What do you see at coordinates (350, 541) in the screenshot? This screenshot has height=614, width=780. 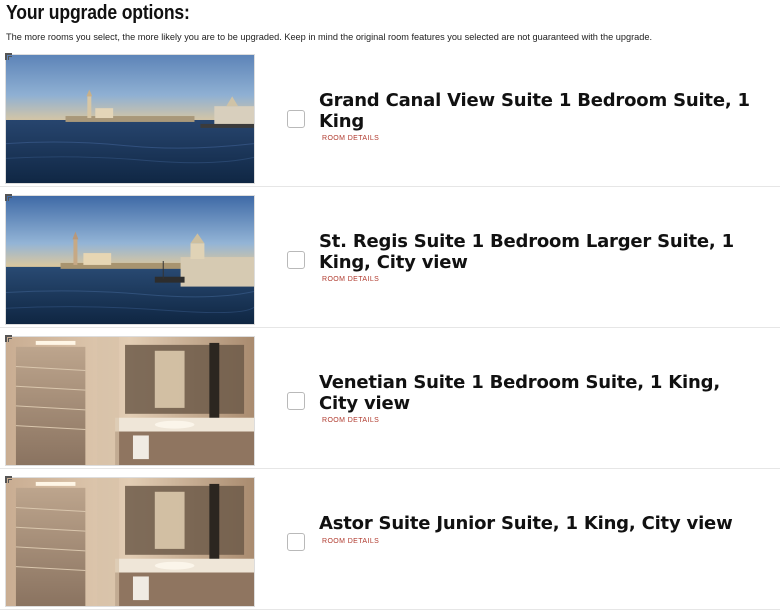 I see `room-details-link-4: ROOM DETAILS` at bounding box center [350, 541].